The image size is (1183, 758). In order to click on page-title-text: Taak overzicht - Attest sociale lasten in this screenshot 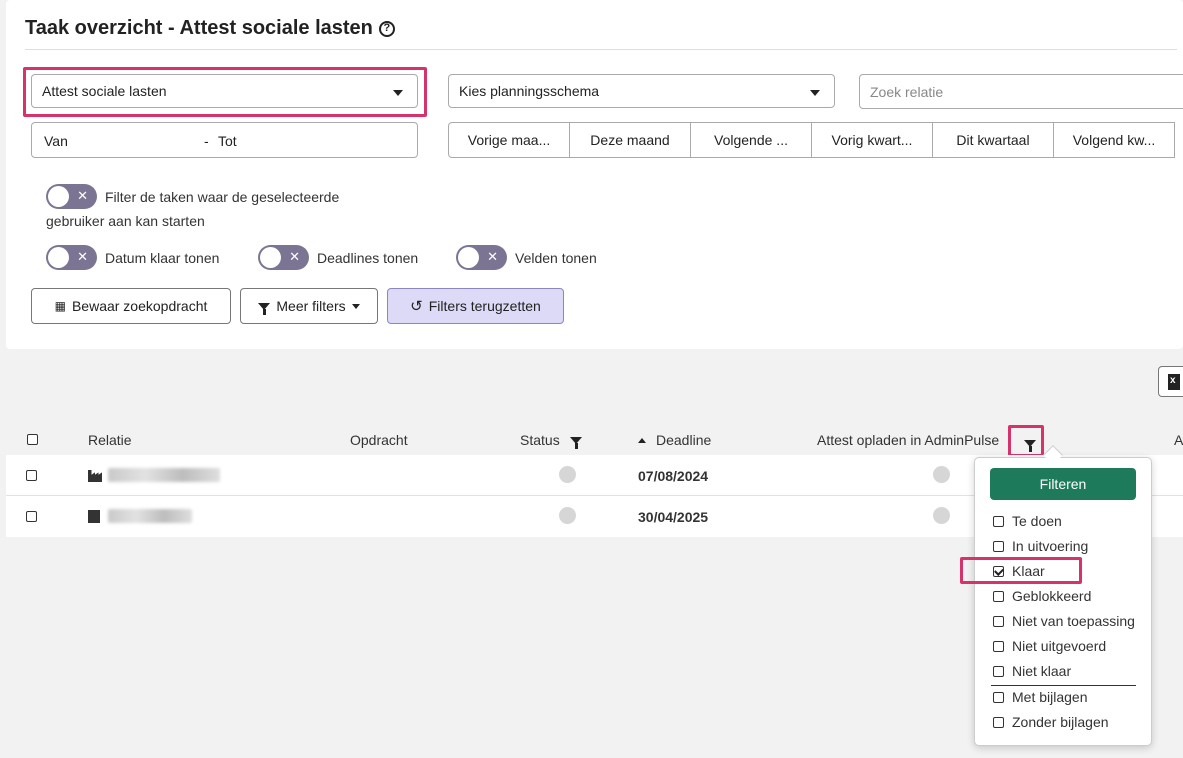, I will do `click(199, 28)`.